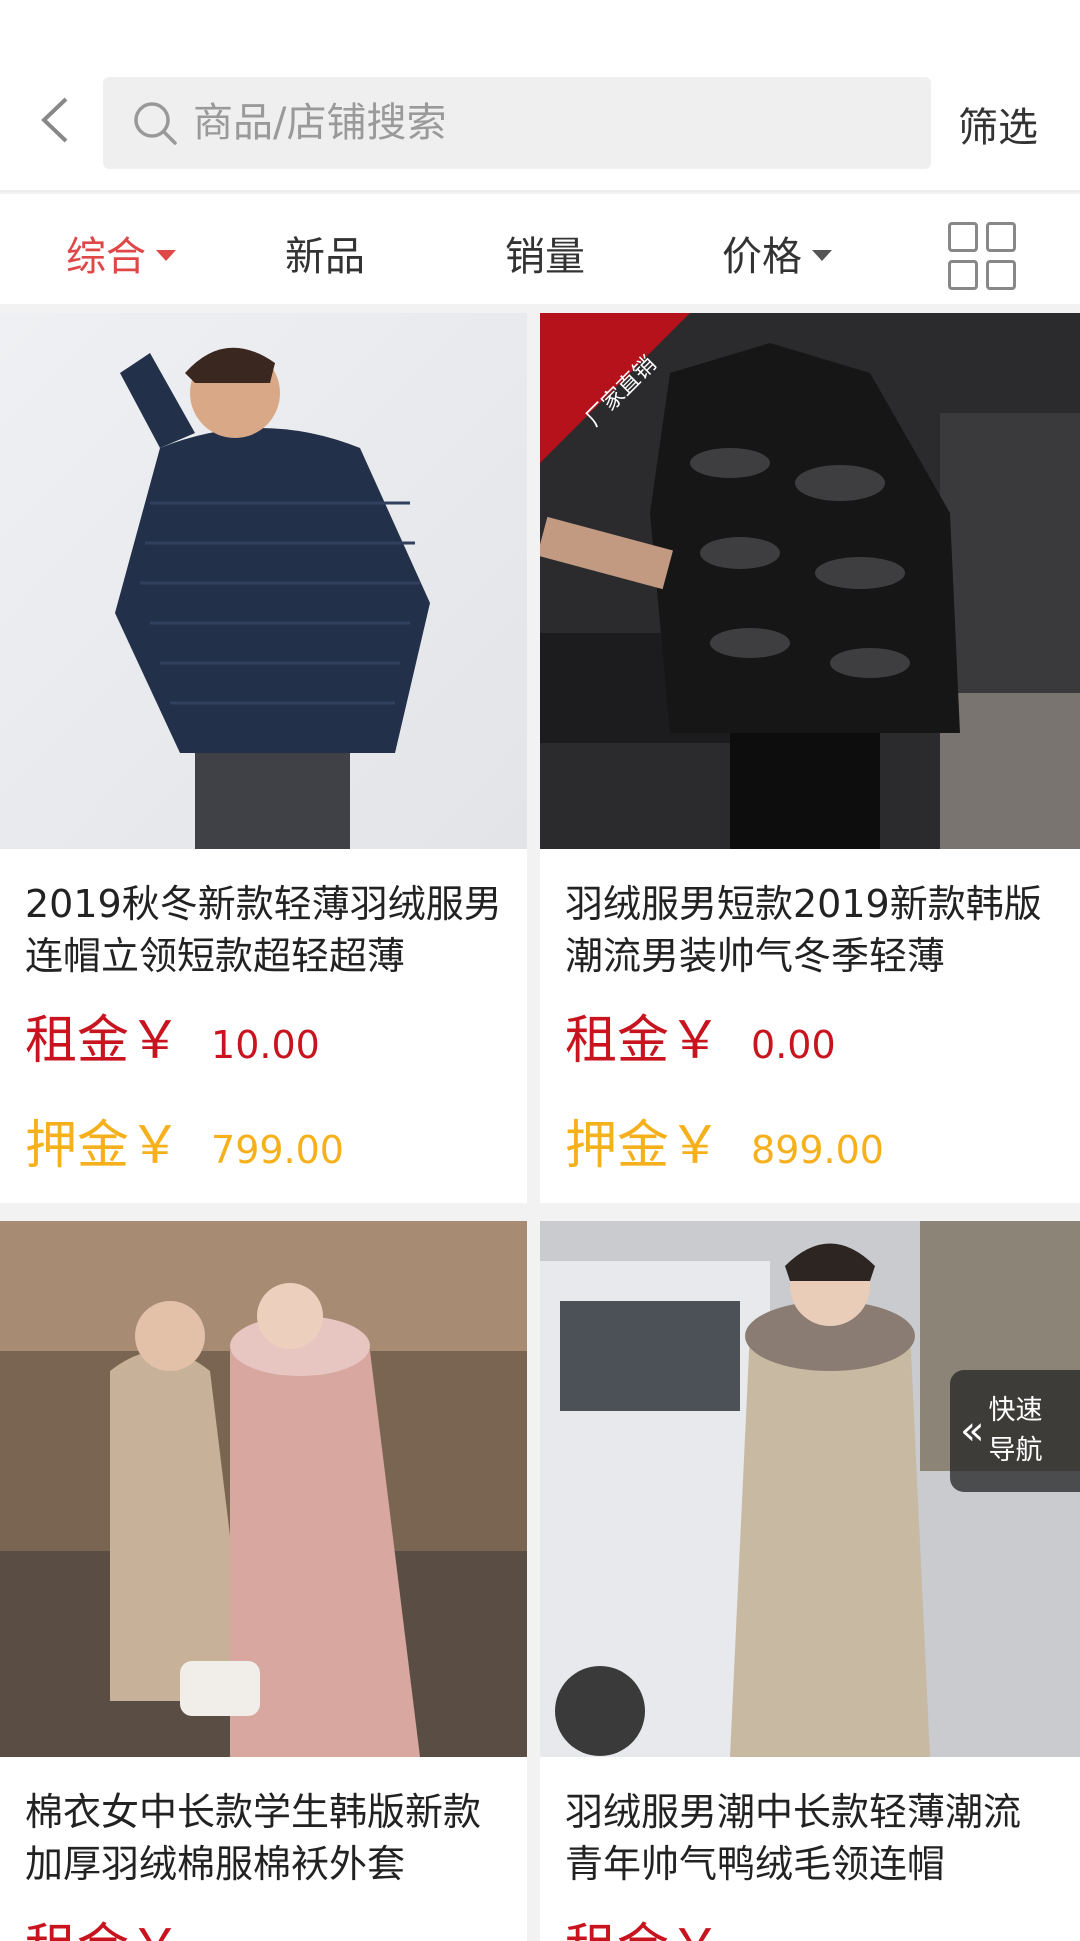  What do you see at coordinates (998, 124) in the screenshot?
I see `filter-button: 筛选` at bounding box center [998, 124].